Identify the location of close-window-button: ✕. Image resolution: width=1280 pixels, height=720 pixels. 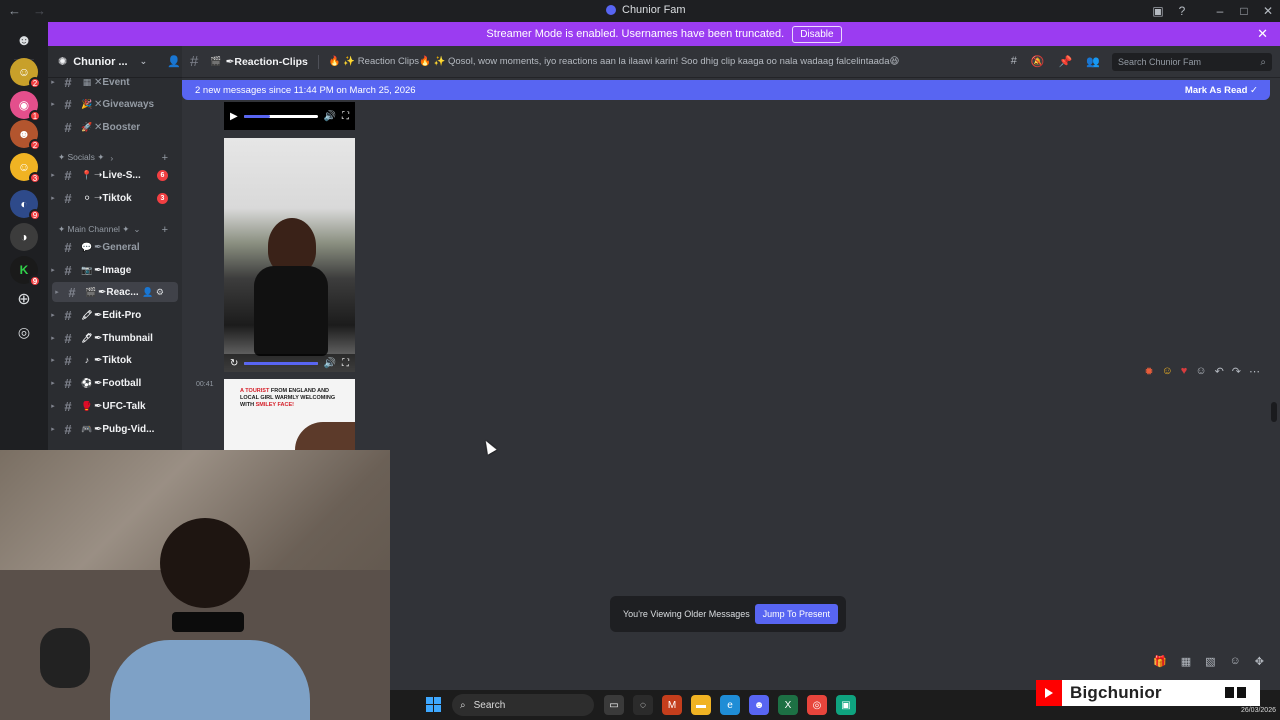
(1268, 11).